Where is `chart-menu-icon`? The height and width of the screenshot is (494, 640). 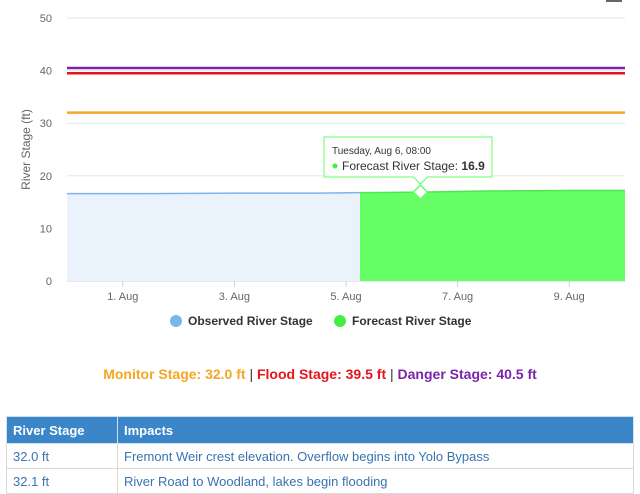
chart-menu-icon is located at coordinates (614, 2).